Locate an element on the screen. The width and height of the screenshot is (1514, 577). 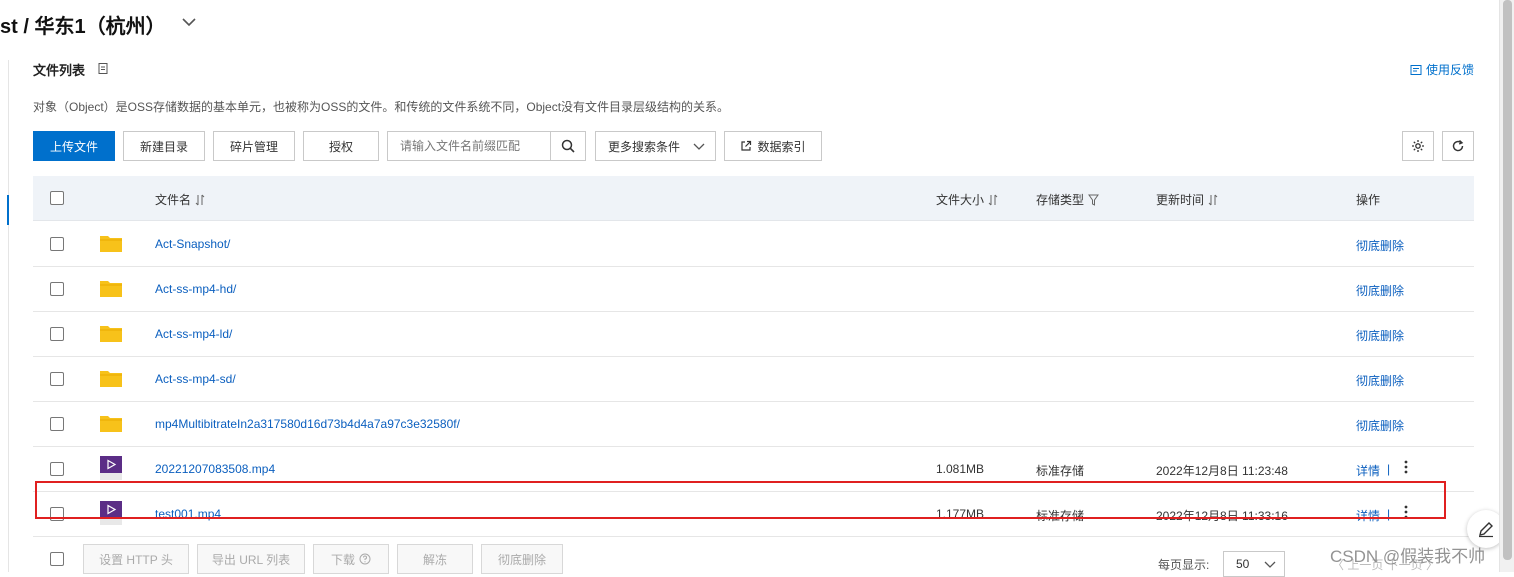
column-size-label: 文件大小 is located at coordinates (960, 200).